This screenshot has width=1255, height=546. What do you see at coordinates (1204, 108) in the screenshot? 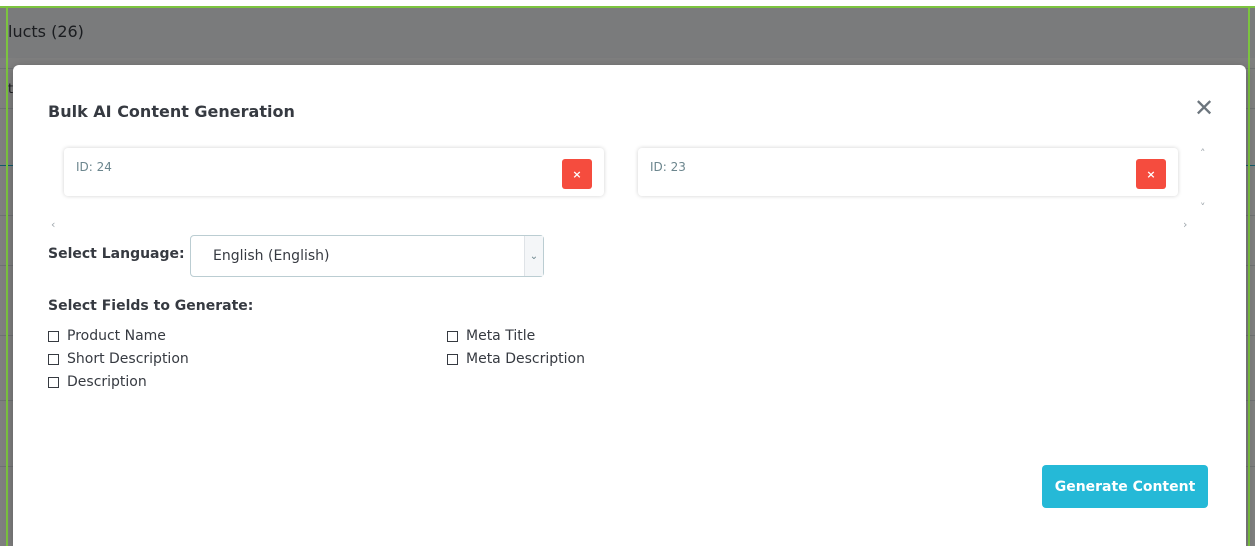
I see `close-icon: ✕` at bounding box center [1204, 108].